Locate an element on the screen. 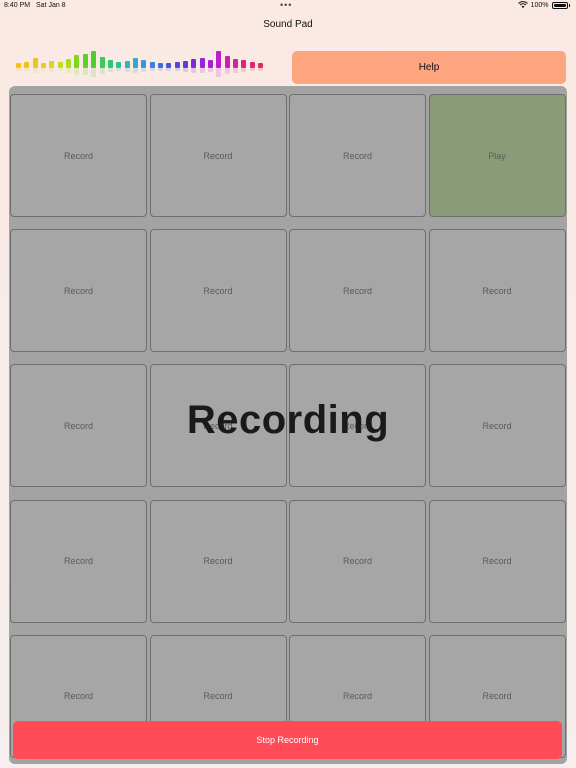 The width and height of the screenshot is (576, 768). multitasking-dots-icon: ••• is located at coordinates (286, 5).